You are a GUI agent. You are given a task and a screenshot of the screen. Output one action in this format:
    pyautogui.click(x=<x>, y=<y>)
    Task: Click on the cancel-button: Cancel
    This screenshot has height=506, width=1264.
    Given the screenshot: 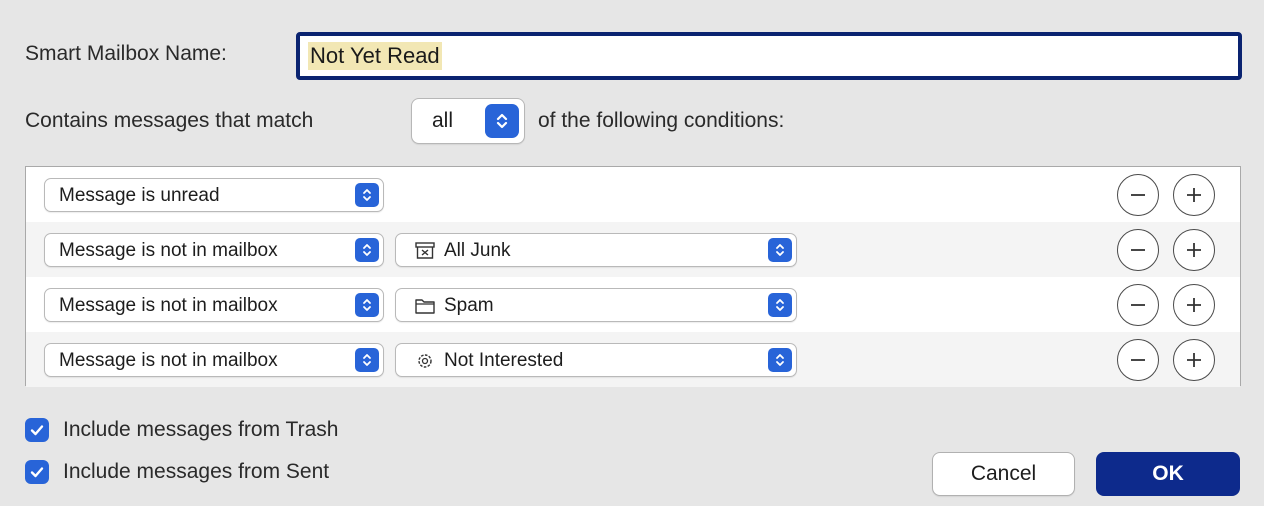 What is the action you would take?
    pyautogui.click(x=1003, y=474)
    